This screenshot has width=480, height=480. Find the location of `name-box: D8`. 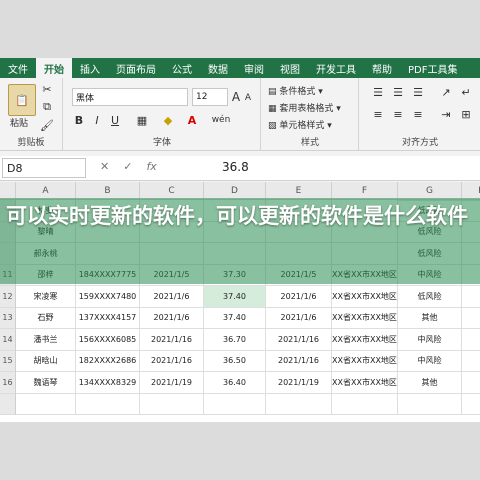

name-box: D8 is located at coordinates (44, 168).